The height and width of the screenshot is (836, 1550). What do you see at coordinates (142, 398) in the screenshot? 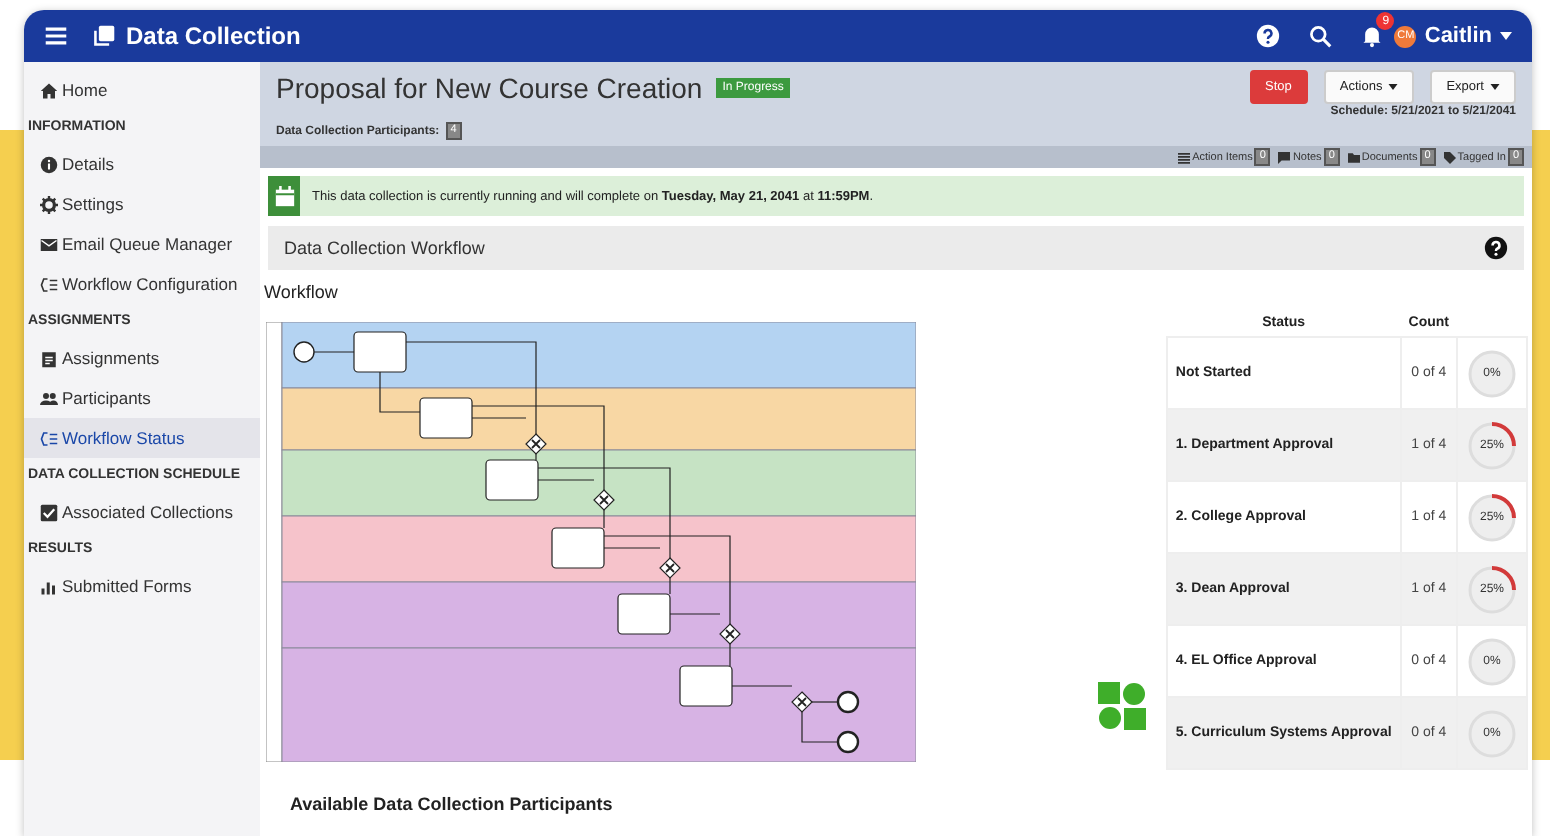
I see `sidebar-item: Participants` at bounding box center [142, 398].